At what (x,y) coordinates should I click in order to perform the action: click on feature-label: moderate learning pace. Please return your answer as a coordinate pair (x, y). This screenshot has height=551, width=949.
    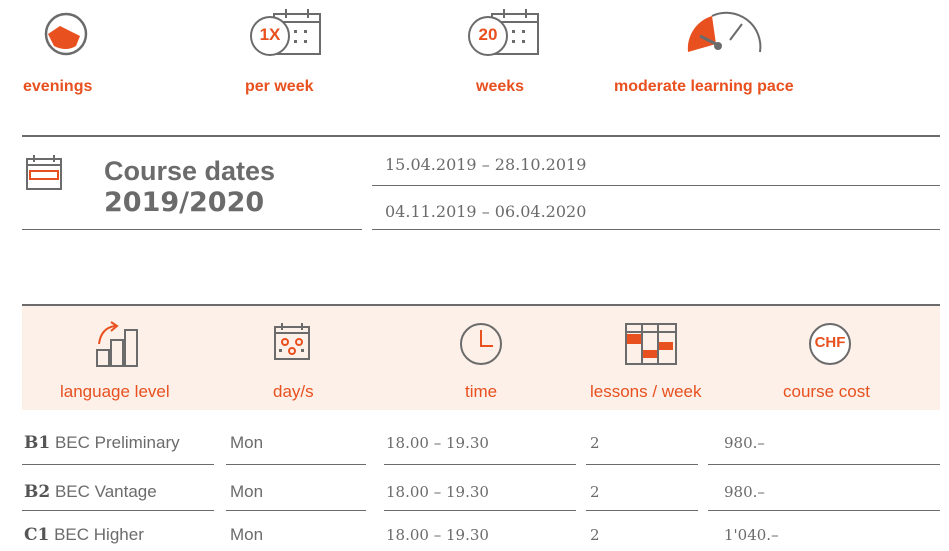
    Looking at the image, I should click on (704, 86).